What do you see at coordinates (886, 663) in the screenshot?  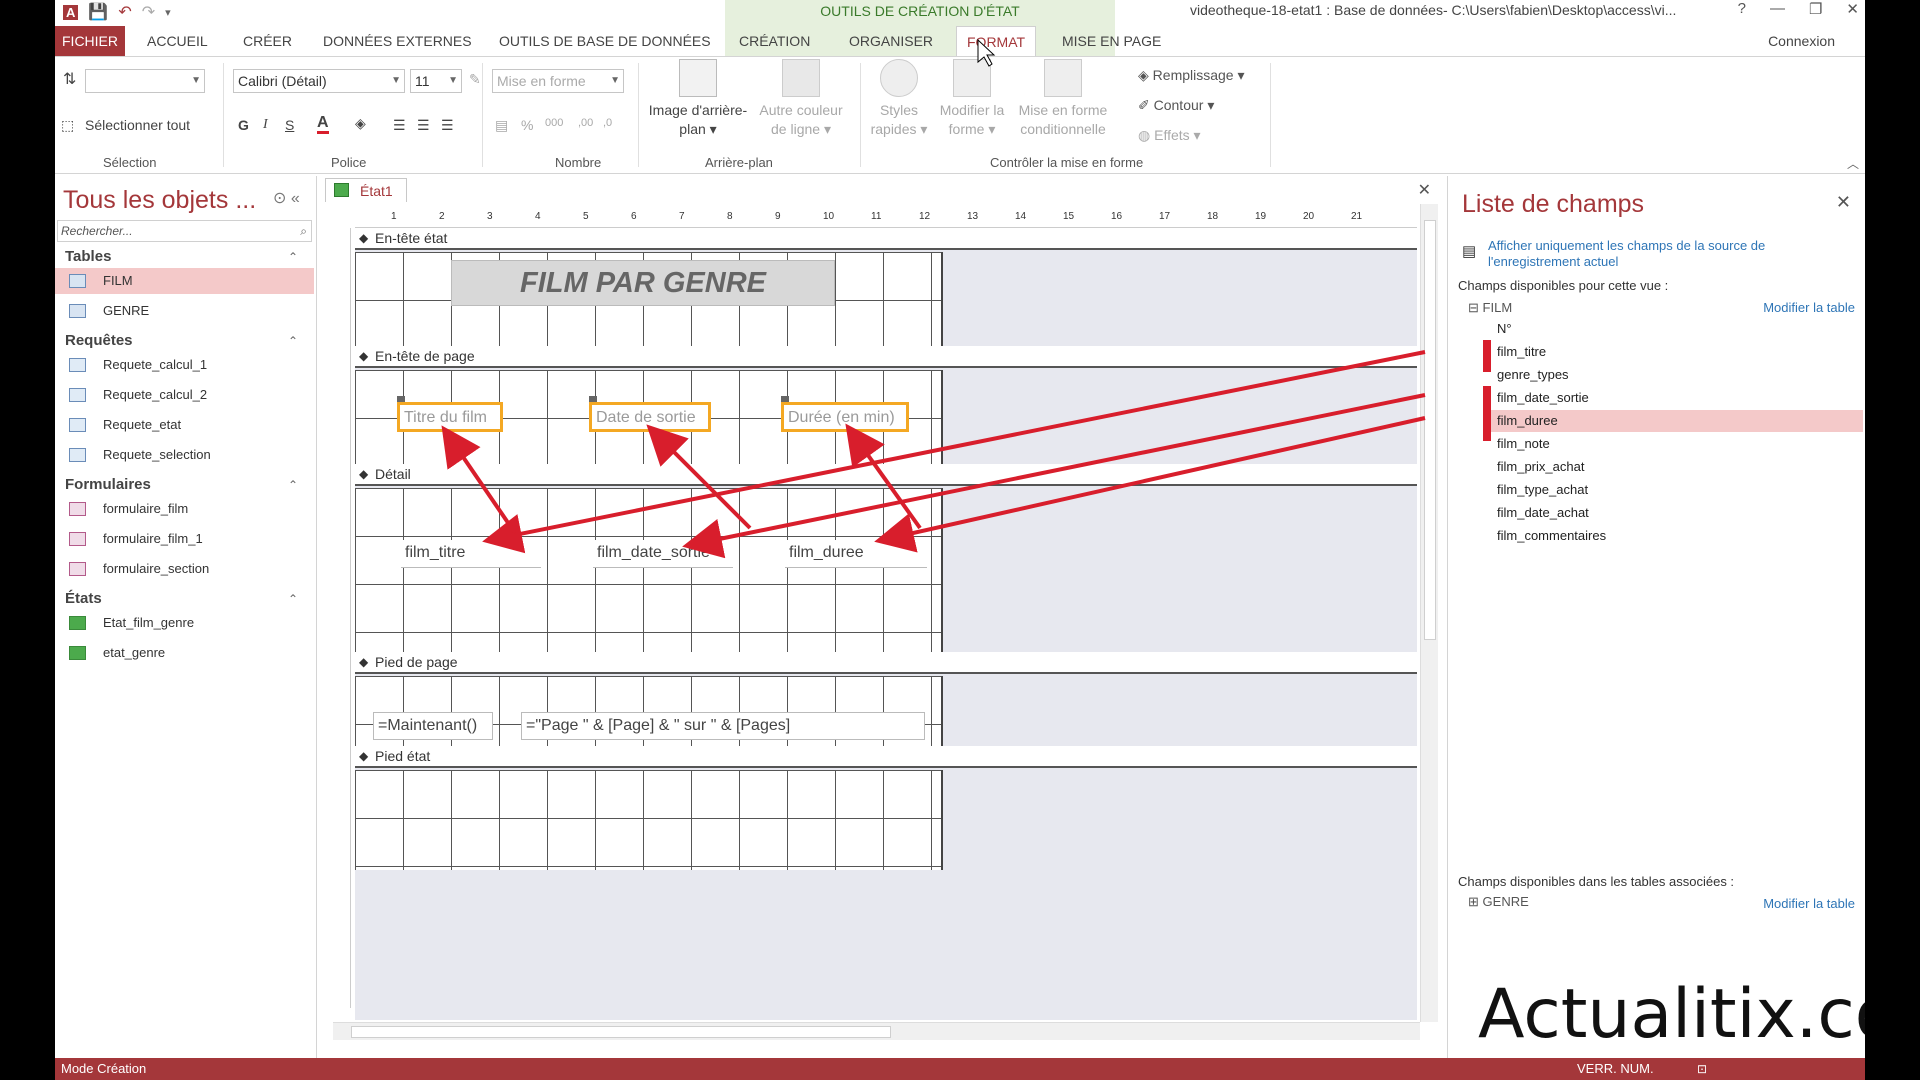 I see `section-bar-page-footer: ◆ Pied de page` at bounding box center [886, 663].